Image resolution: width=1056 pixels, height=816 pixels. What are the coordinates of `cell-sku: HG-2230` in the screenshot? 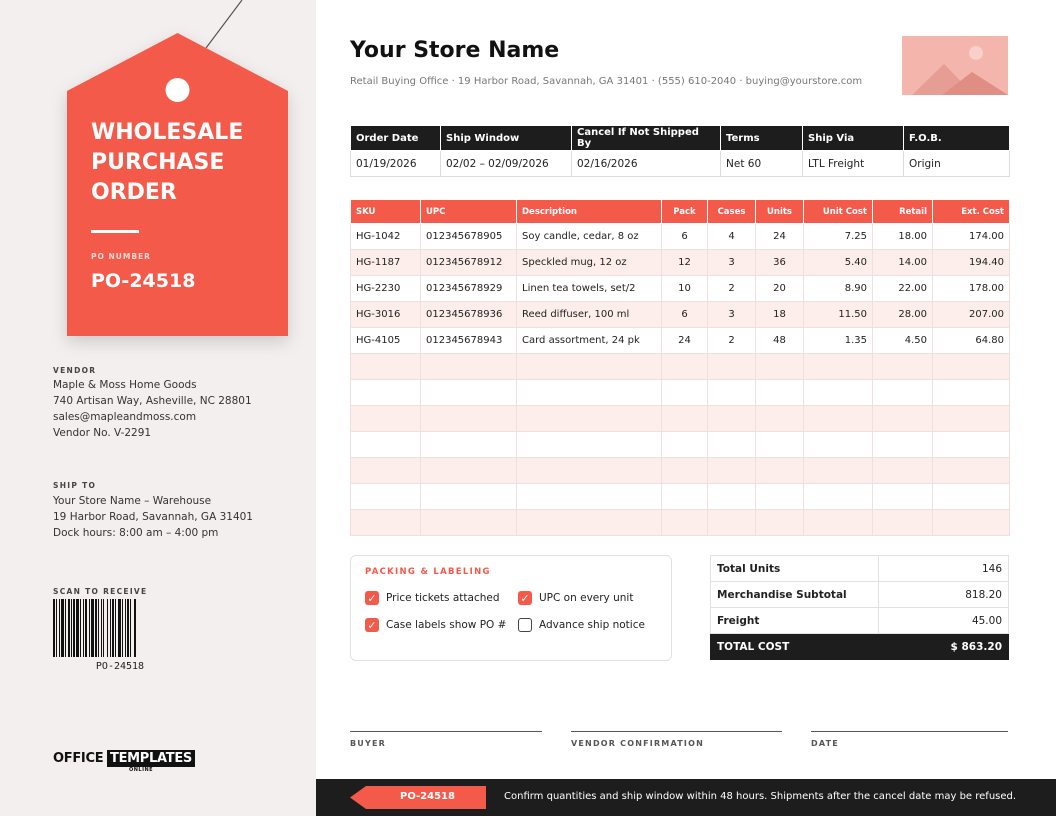 It's located at (385, 288).